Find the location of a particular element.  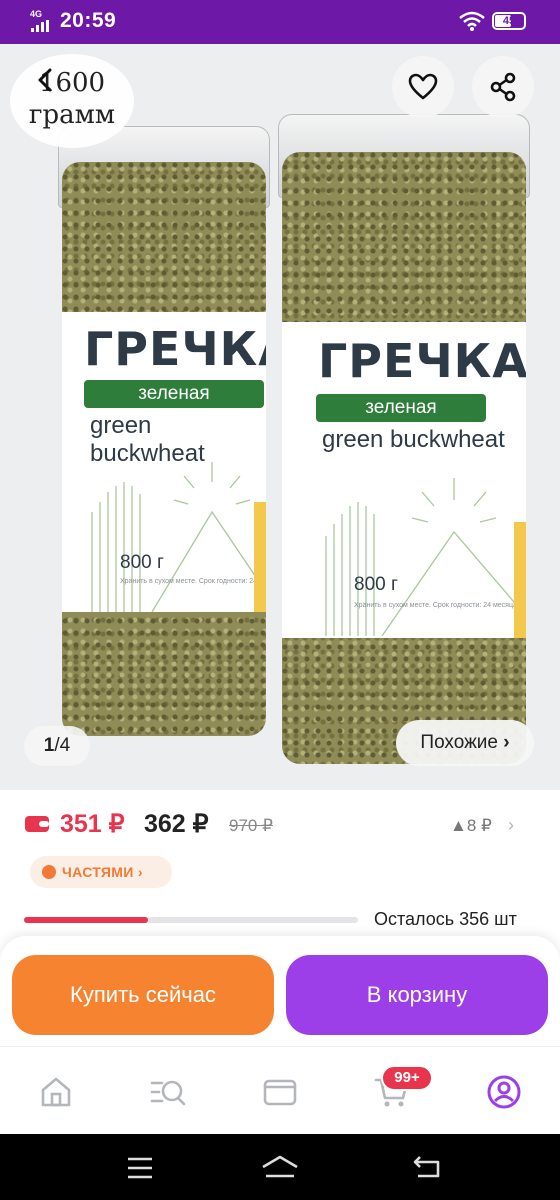

catalog-search-icon is located at coordinates (168, 1092).